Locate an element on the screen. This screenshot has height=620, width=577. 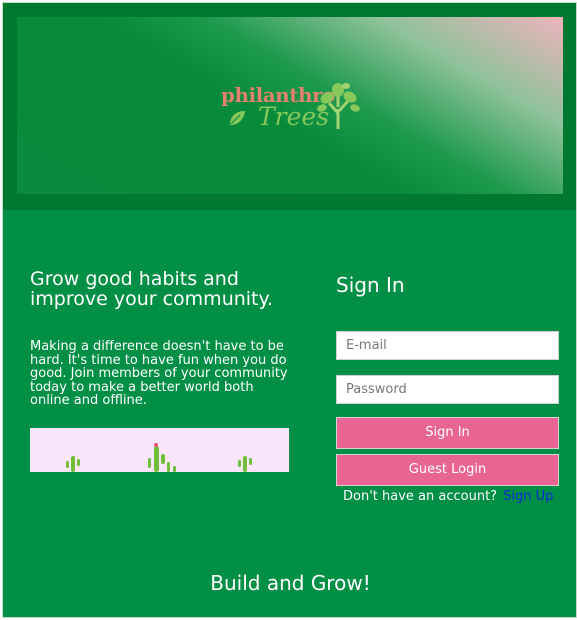
cactus-illustration is located at coordinates (159, 450).